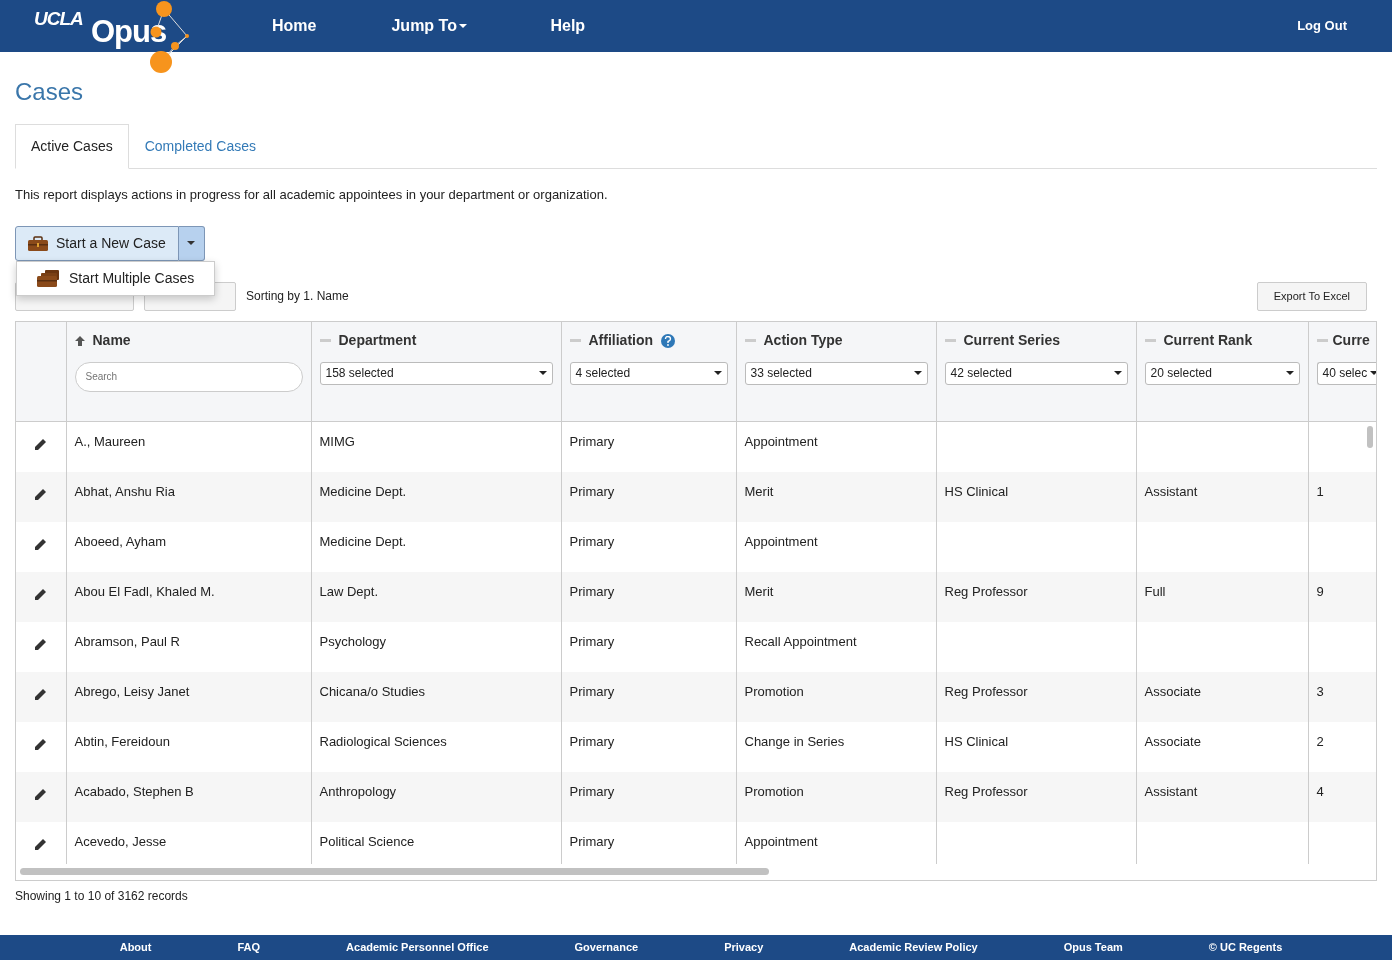 The height and width of the screenshot is (960, 1392). What do you see at coordinates (1011, 340) in the screenshot?
I see `column-header: Current Series` at bounding box center [1011, 340].